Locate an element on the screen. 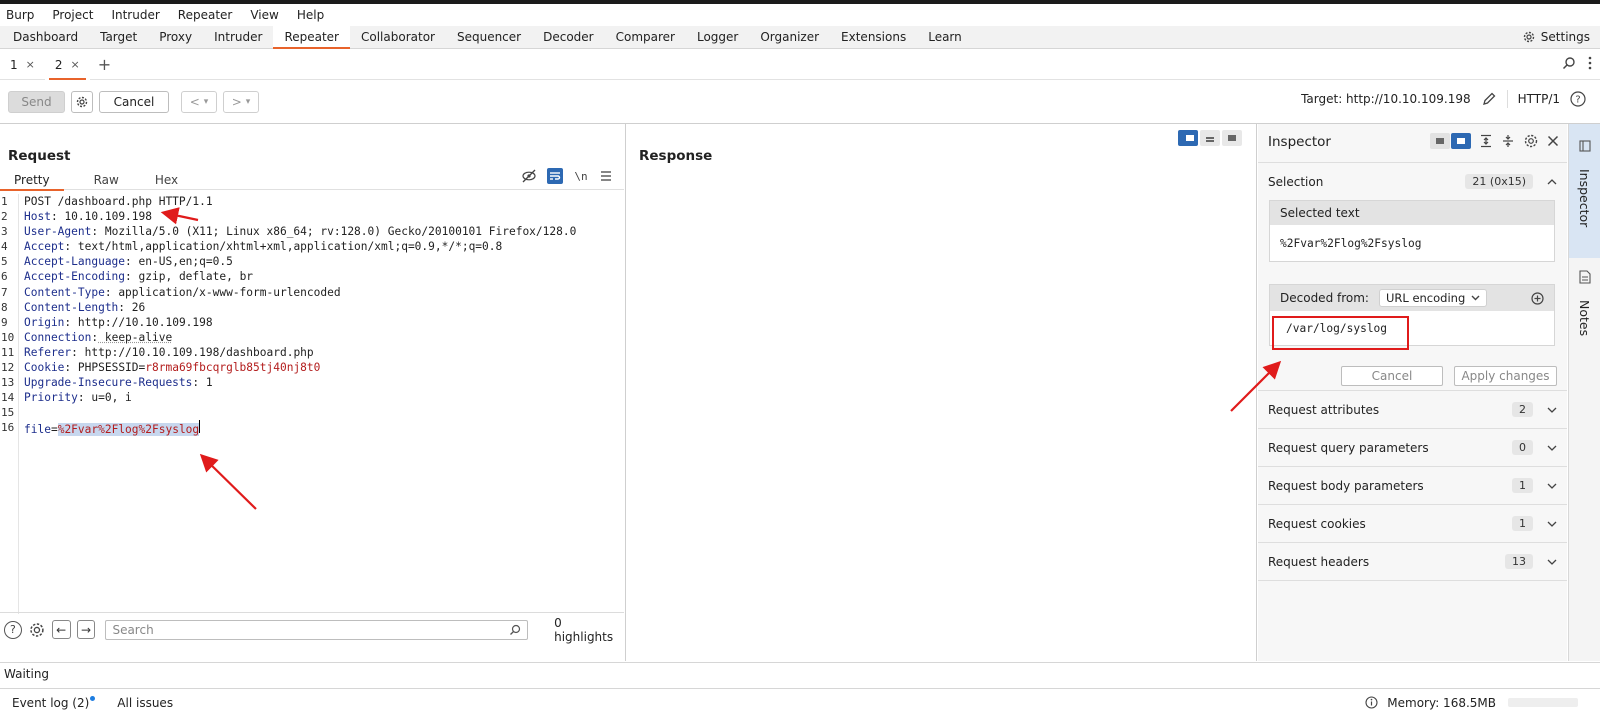 The width and height of the screenshot is (1600, 716). tab-raw: Raw is located at coordinates (106, 180).